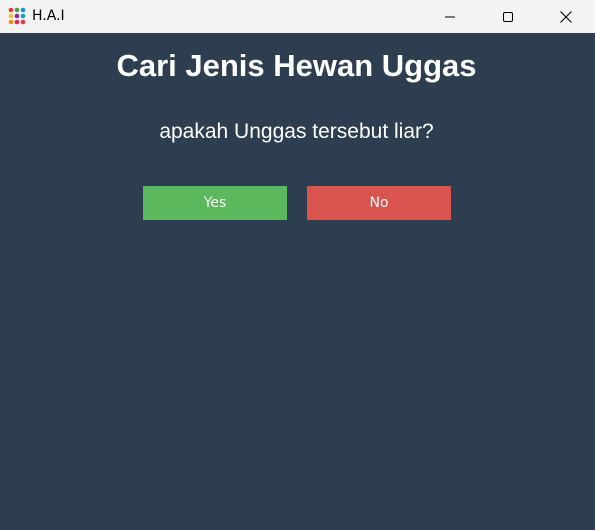 This screenshot has width=595, height=530. I want to click on yes-button: Yes, so click(215, 203).